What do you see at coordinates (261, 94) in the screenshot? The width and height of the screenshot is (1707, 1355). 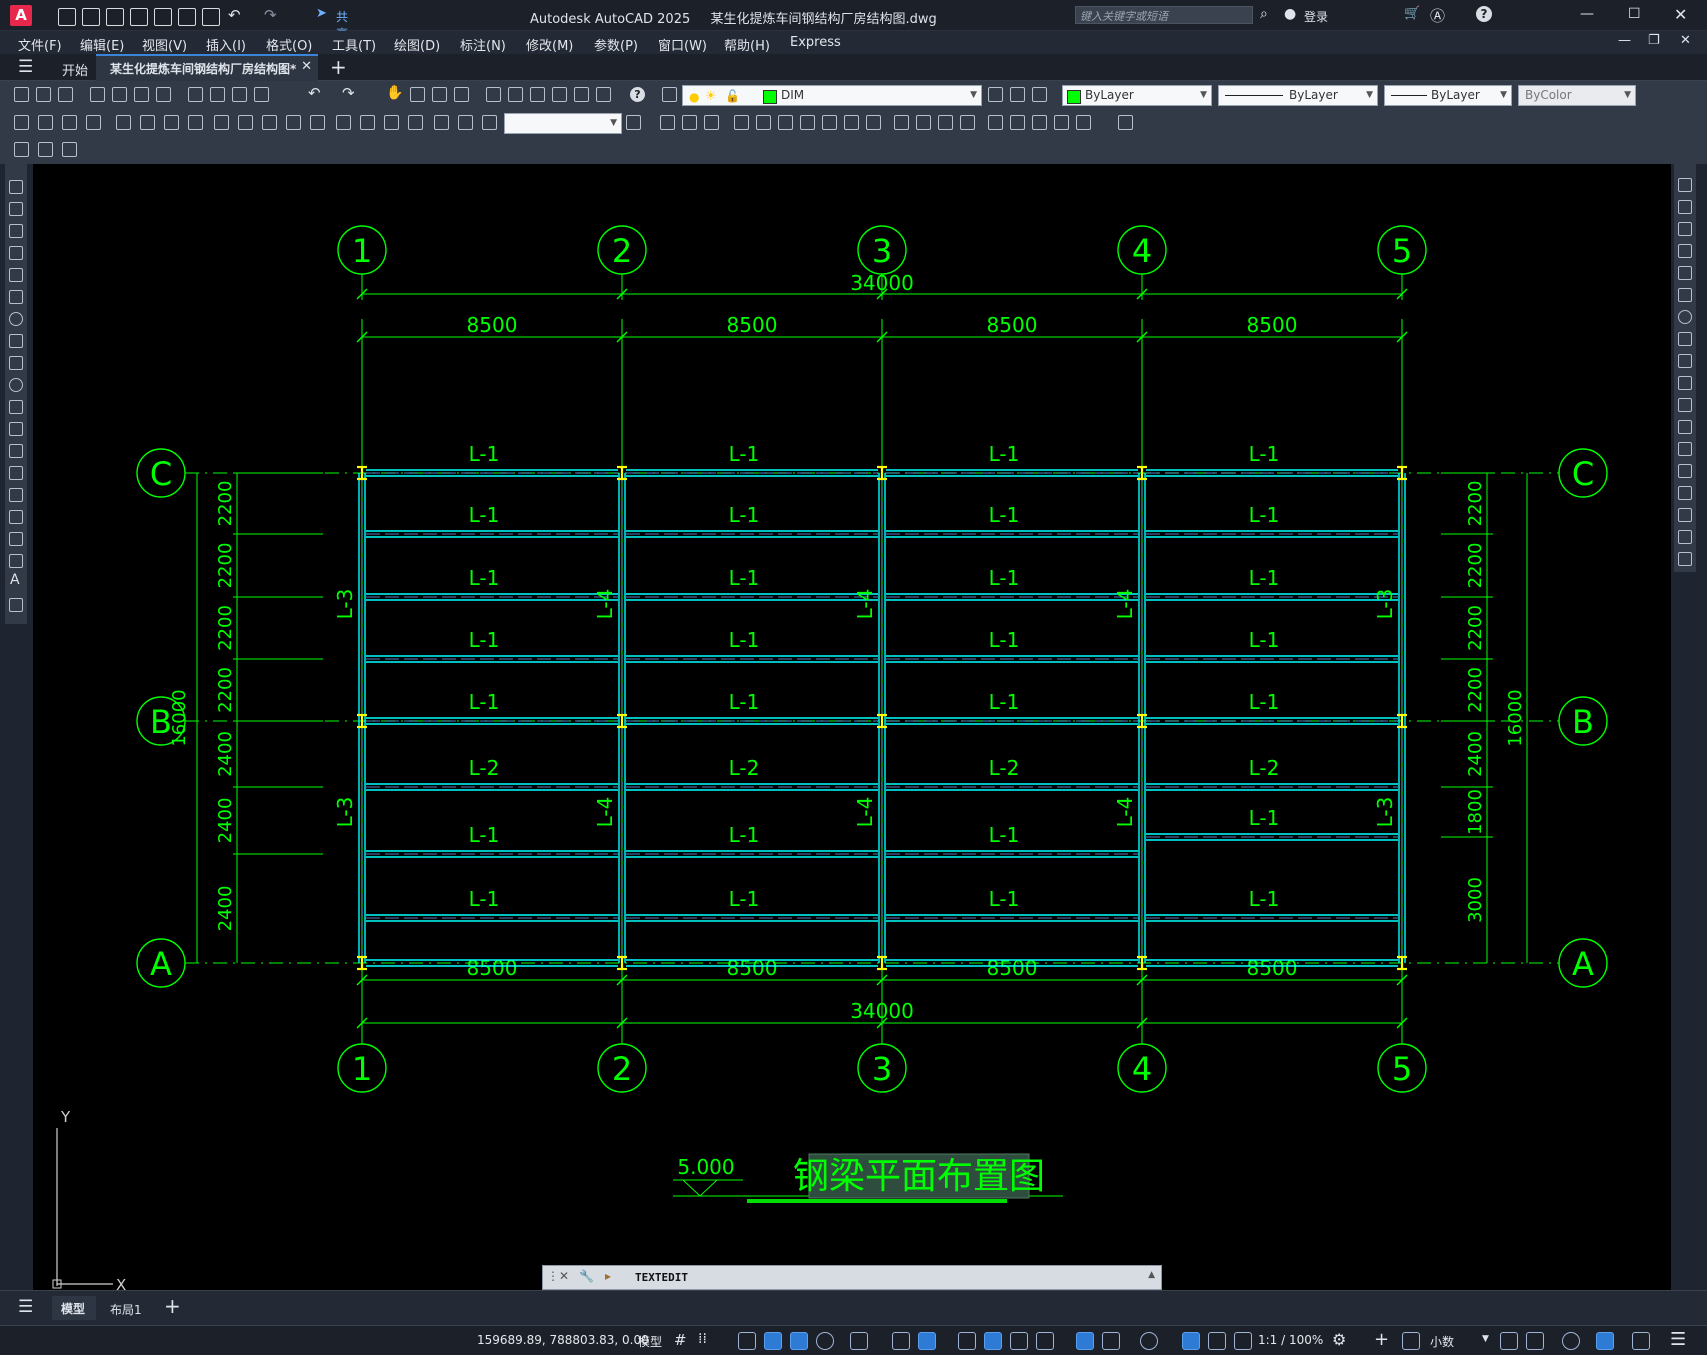 I see `tb-matchprop-icon` at bounding box center [261, 94].